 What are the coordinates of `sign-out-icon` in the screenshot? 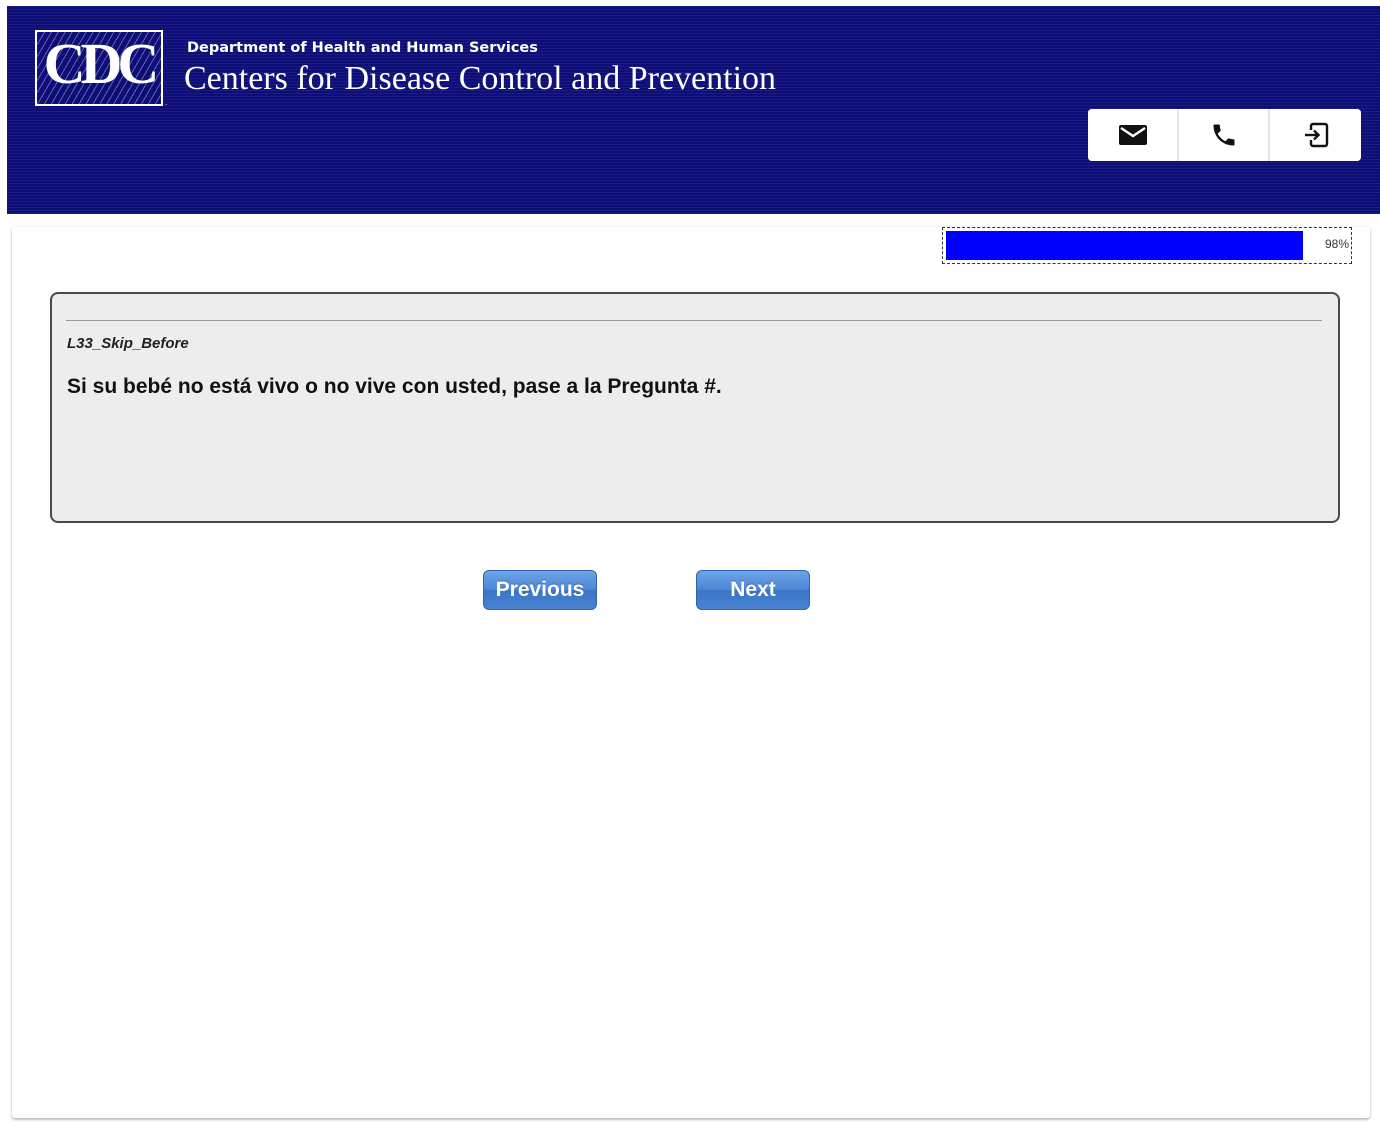 It's located at (1316, 135).